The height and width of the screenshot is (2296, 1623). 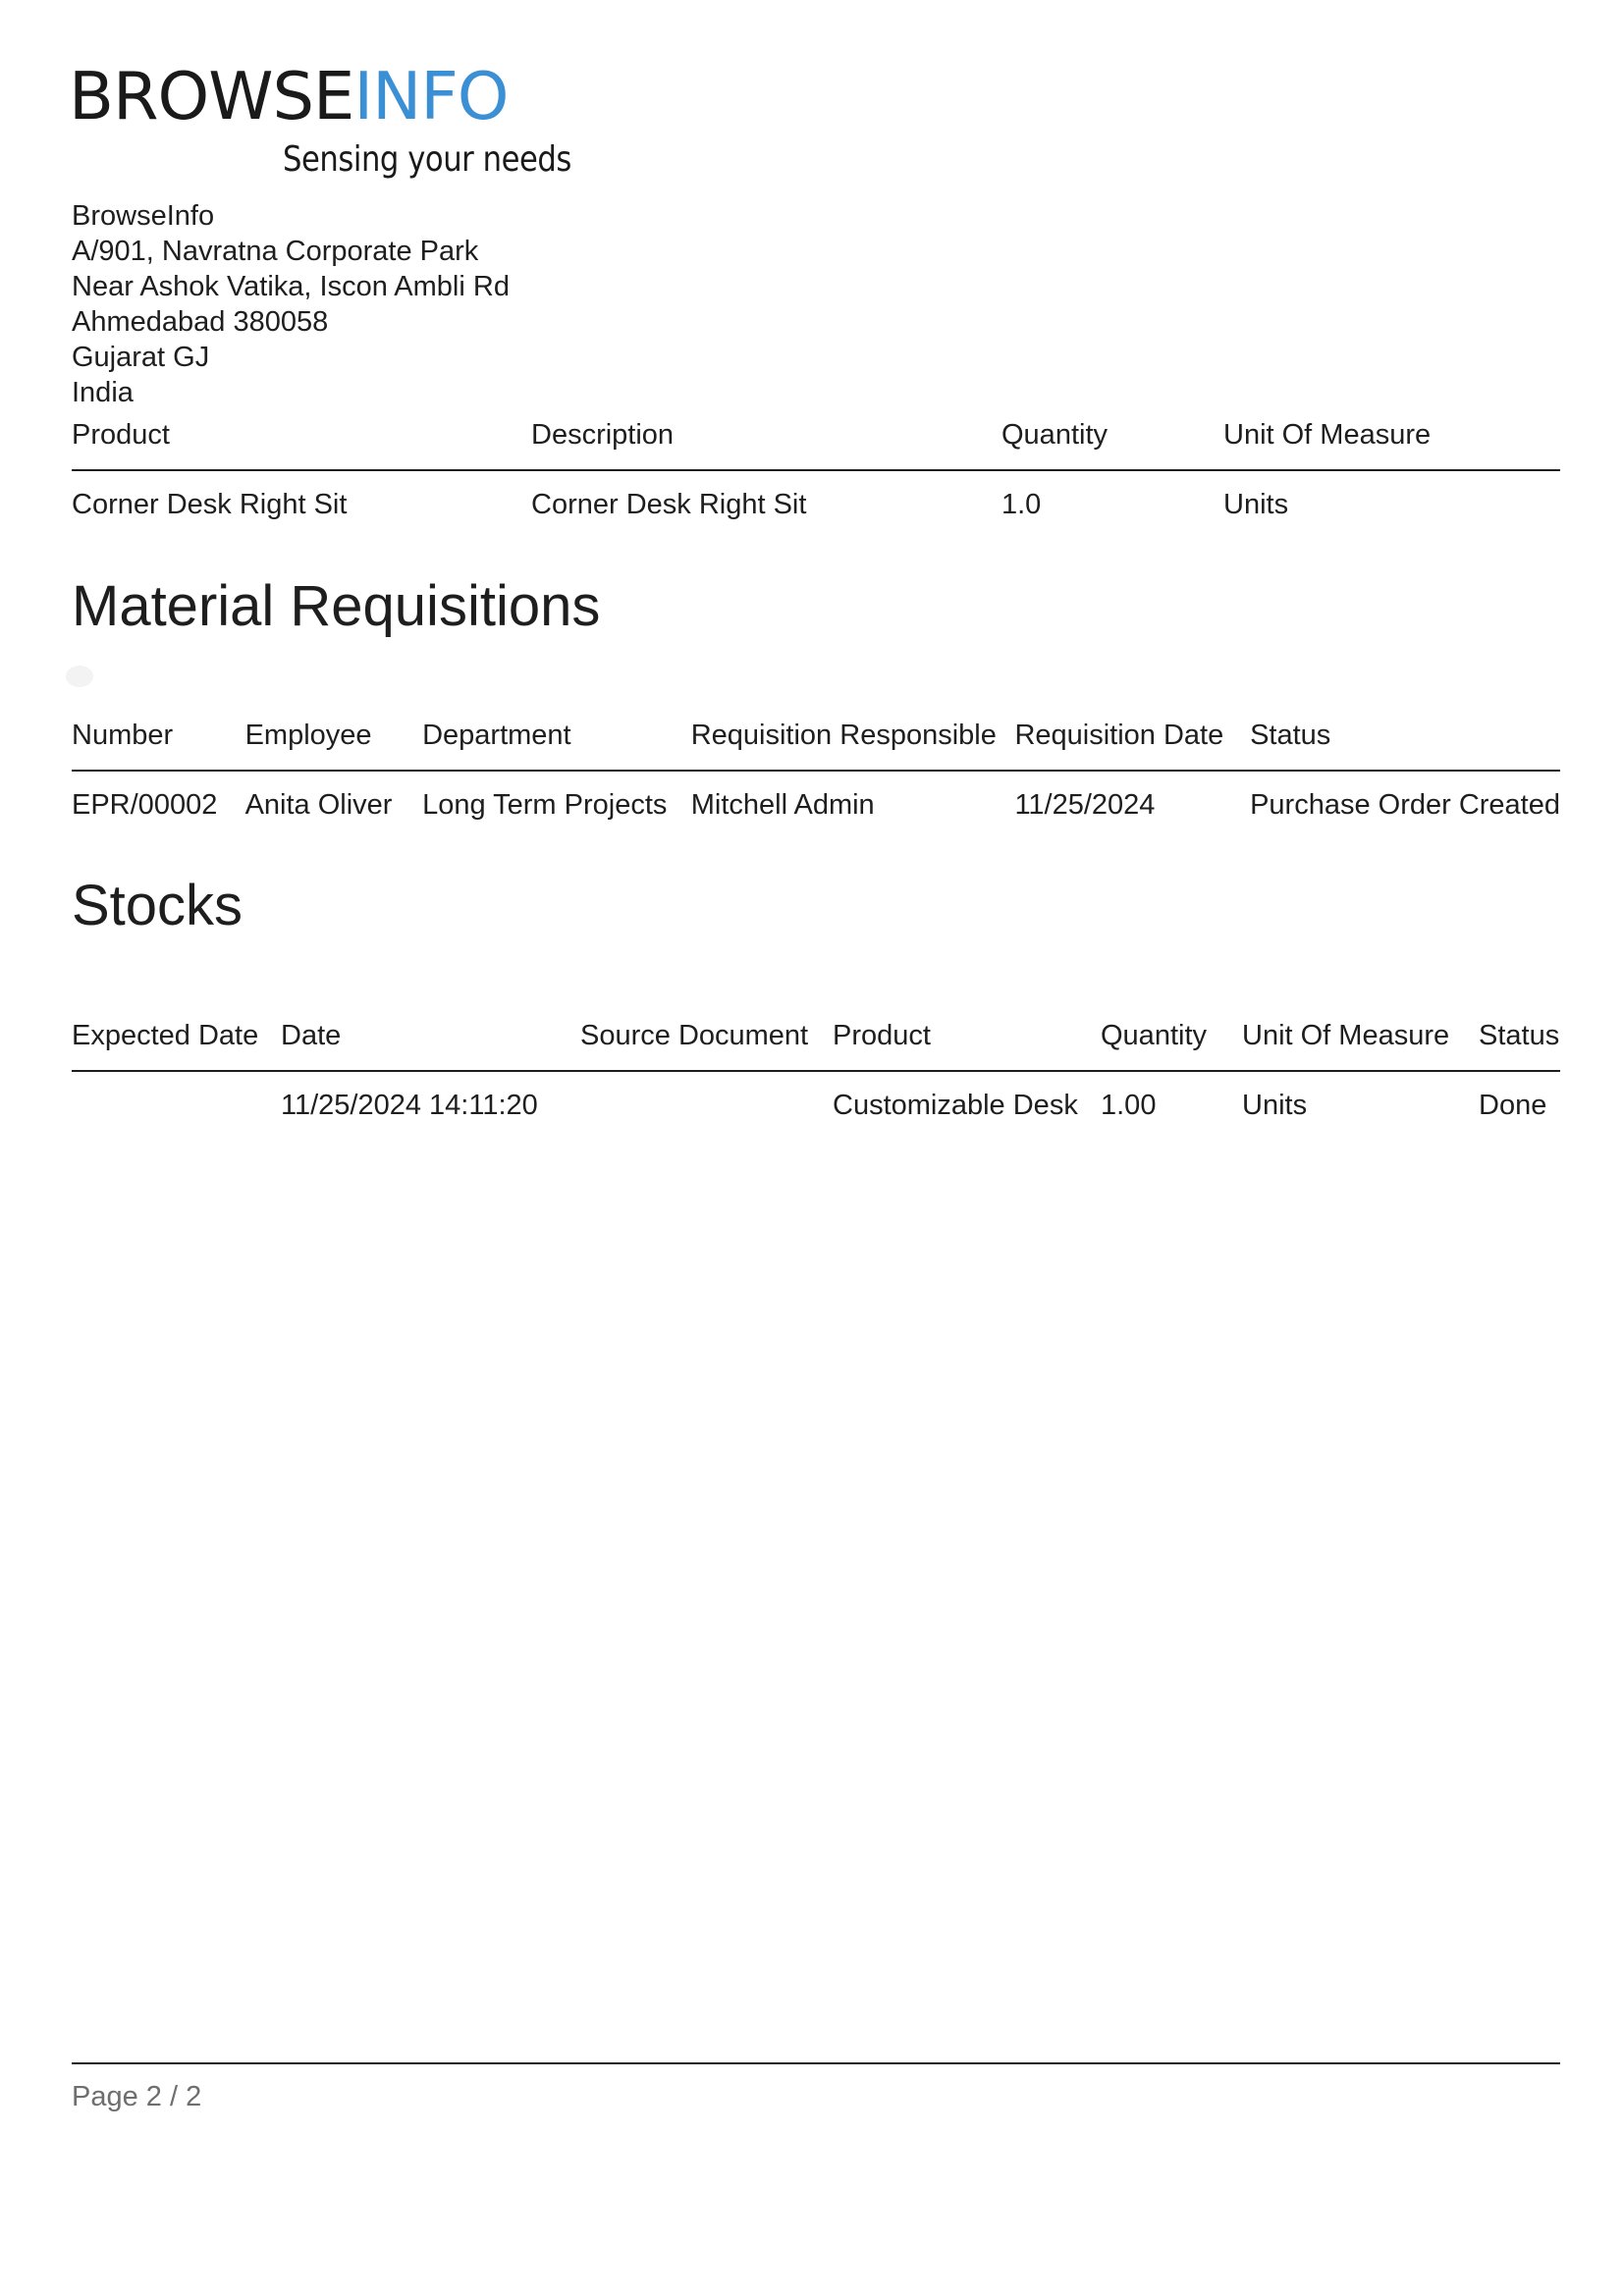 What do you see at coordinates (103, 392) in the screenshot?
I see `address-line: India` at bounding box center [103, 392].